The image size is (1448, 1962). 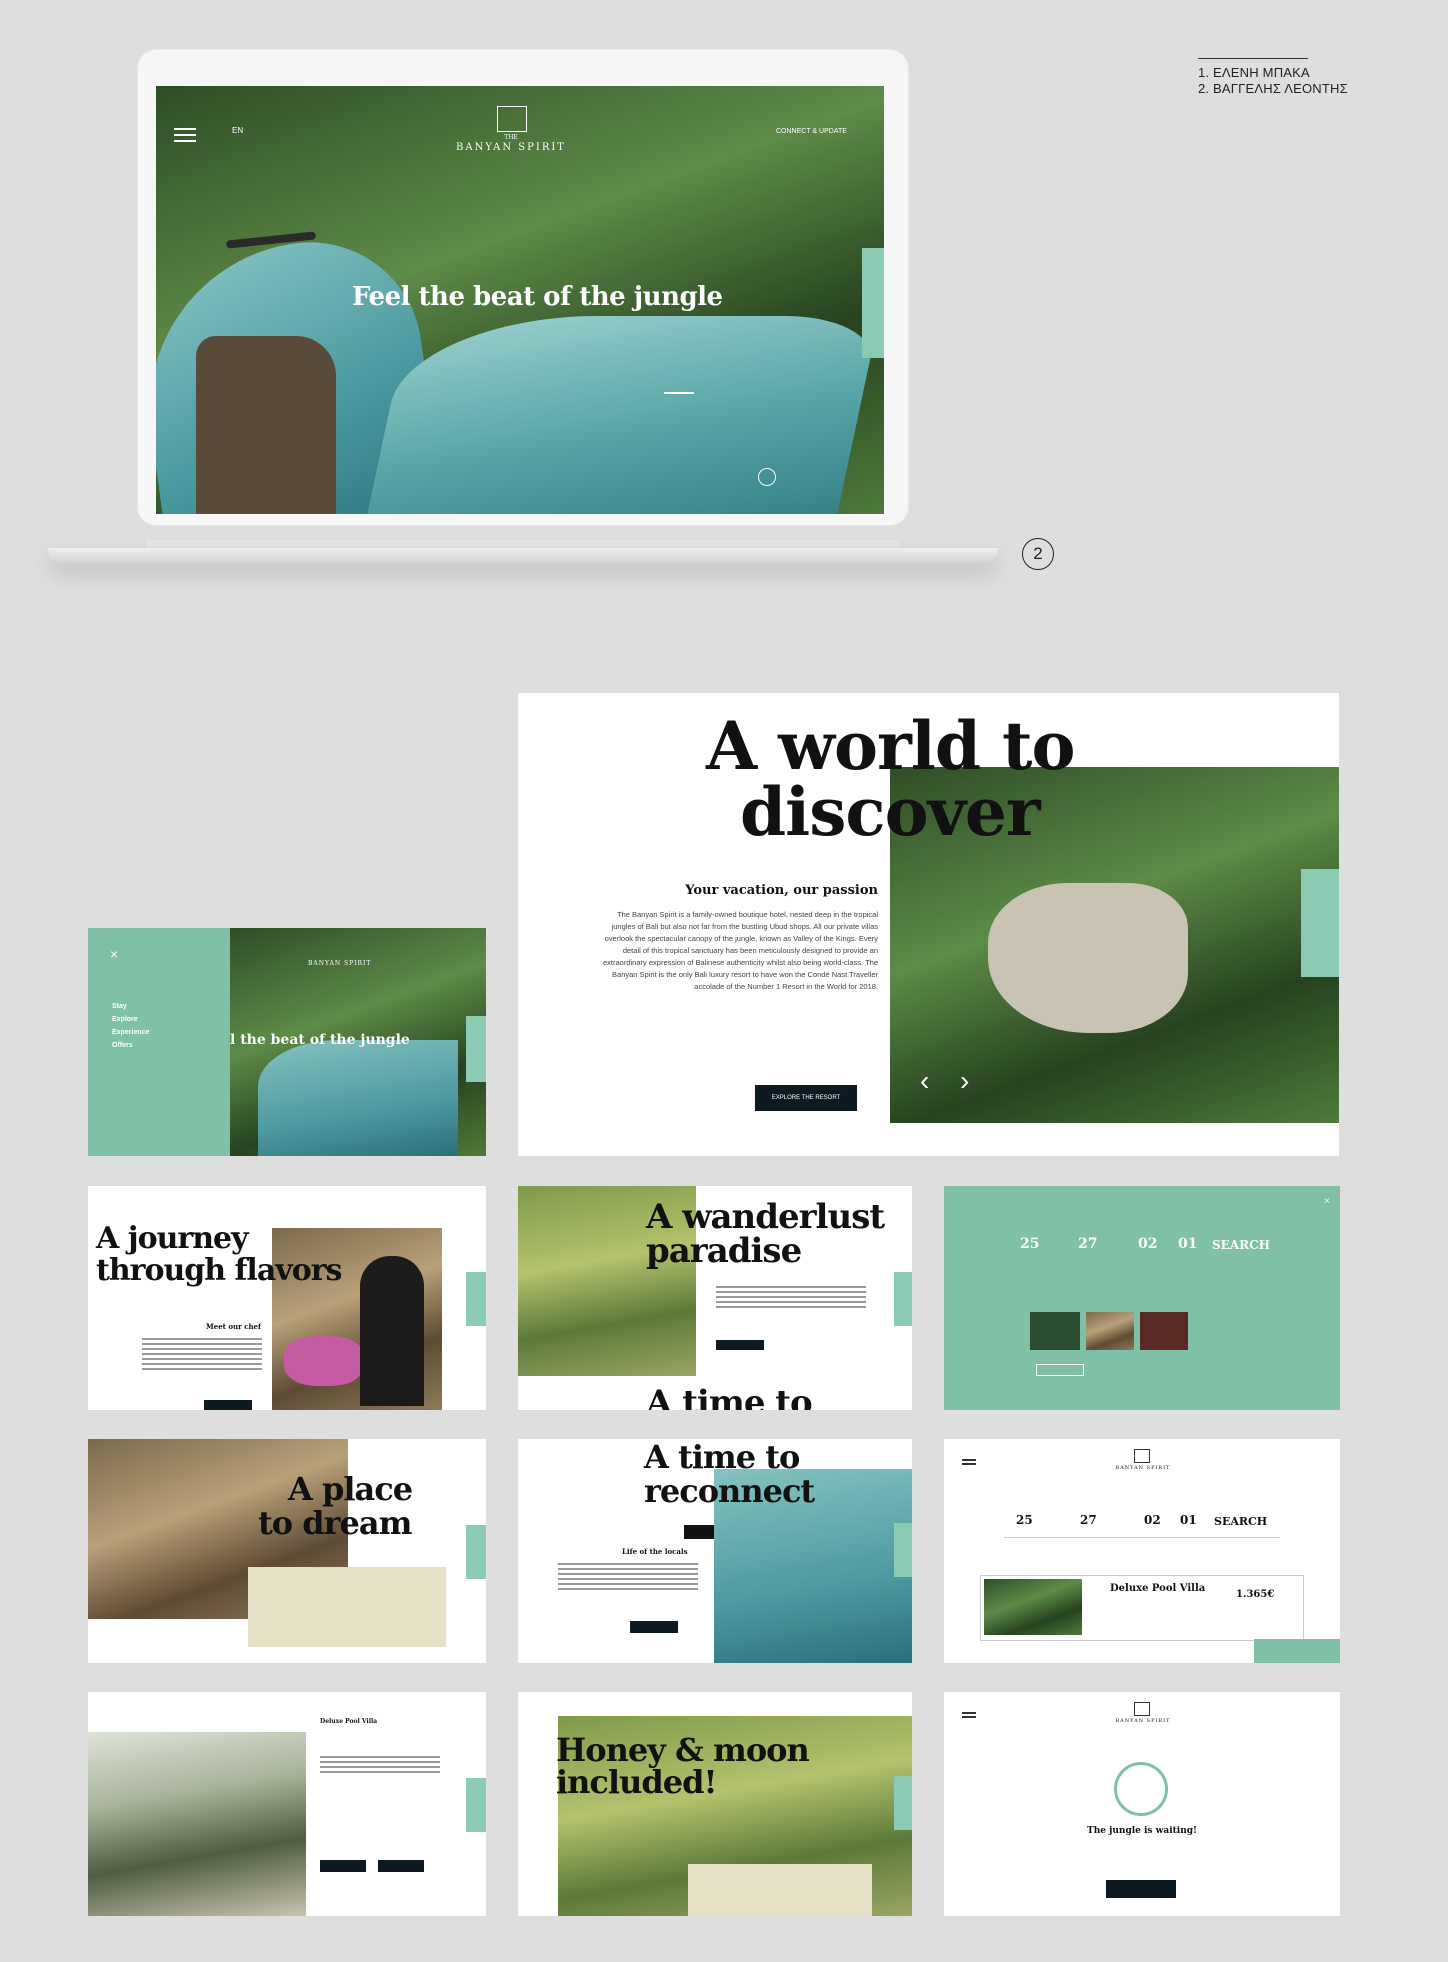 I want to click on logo-sub: THE, so click(x=511, y=137).